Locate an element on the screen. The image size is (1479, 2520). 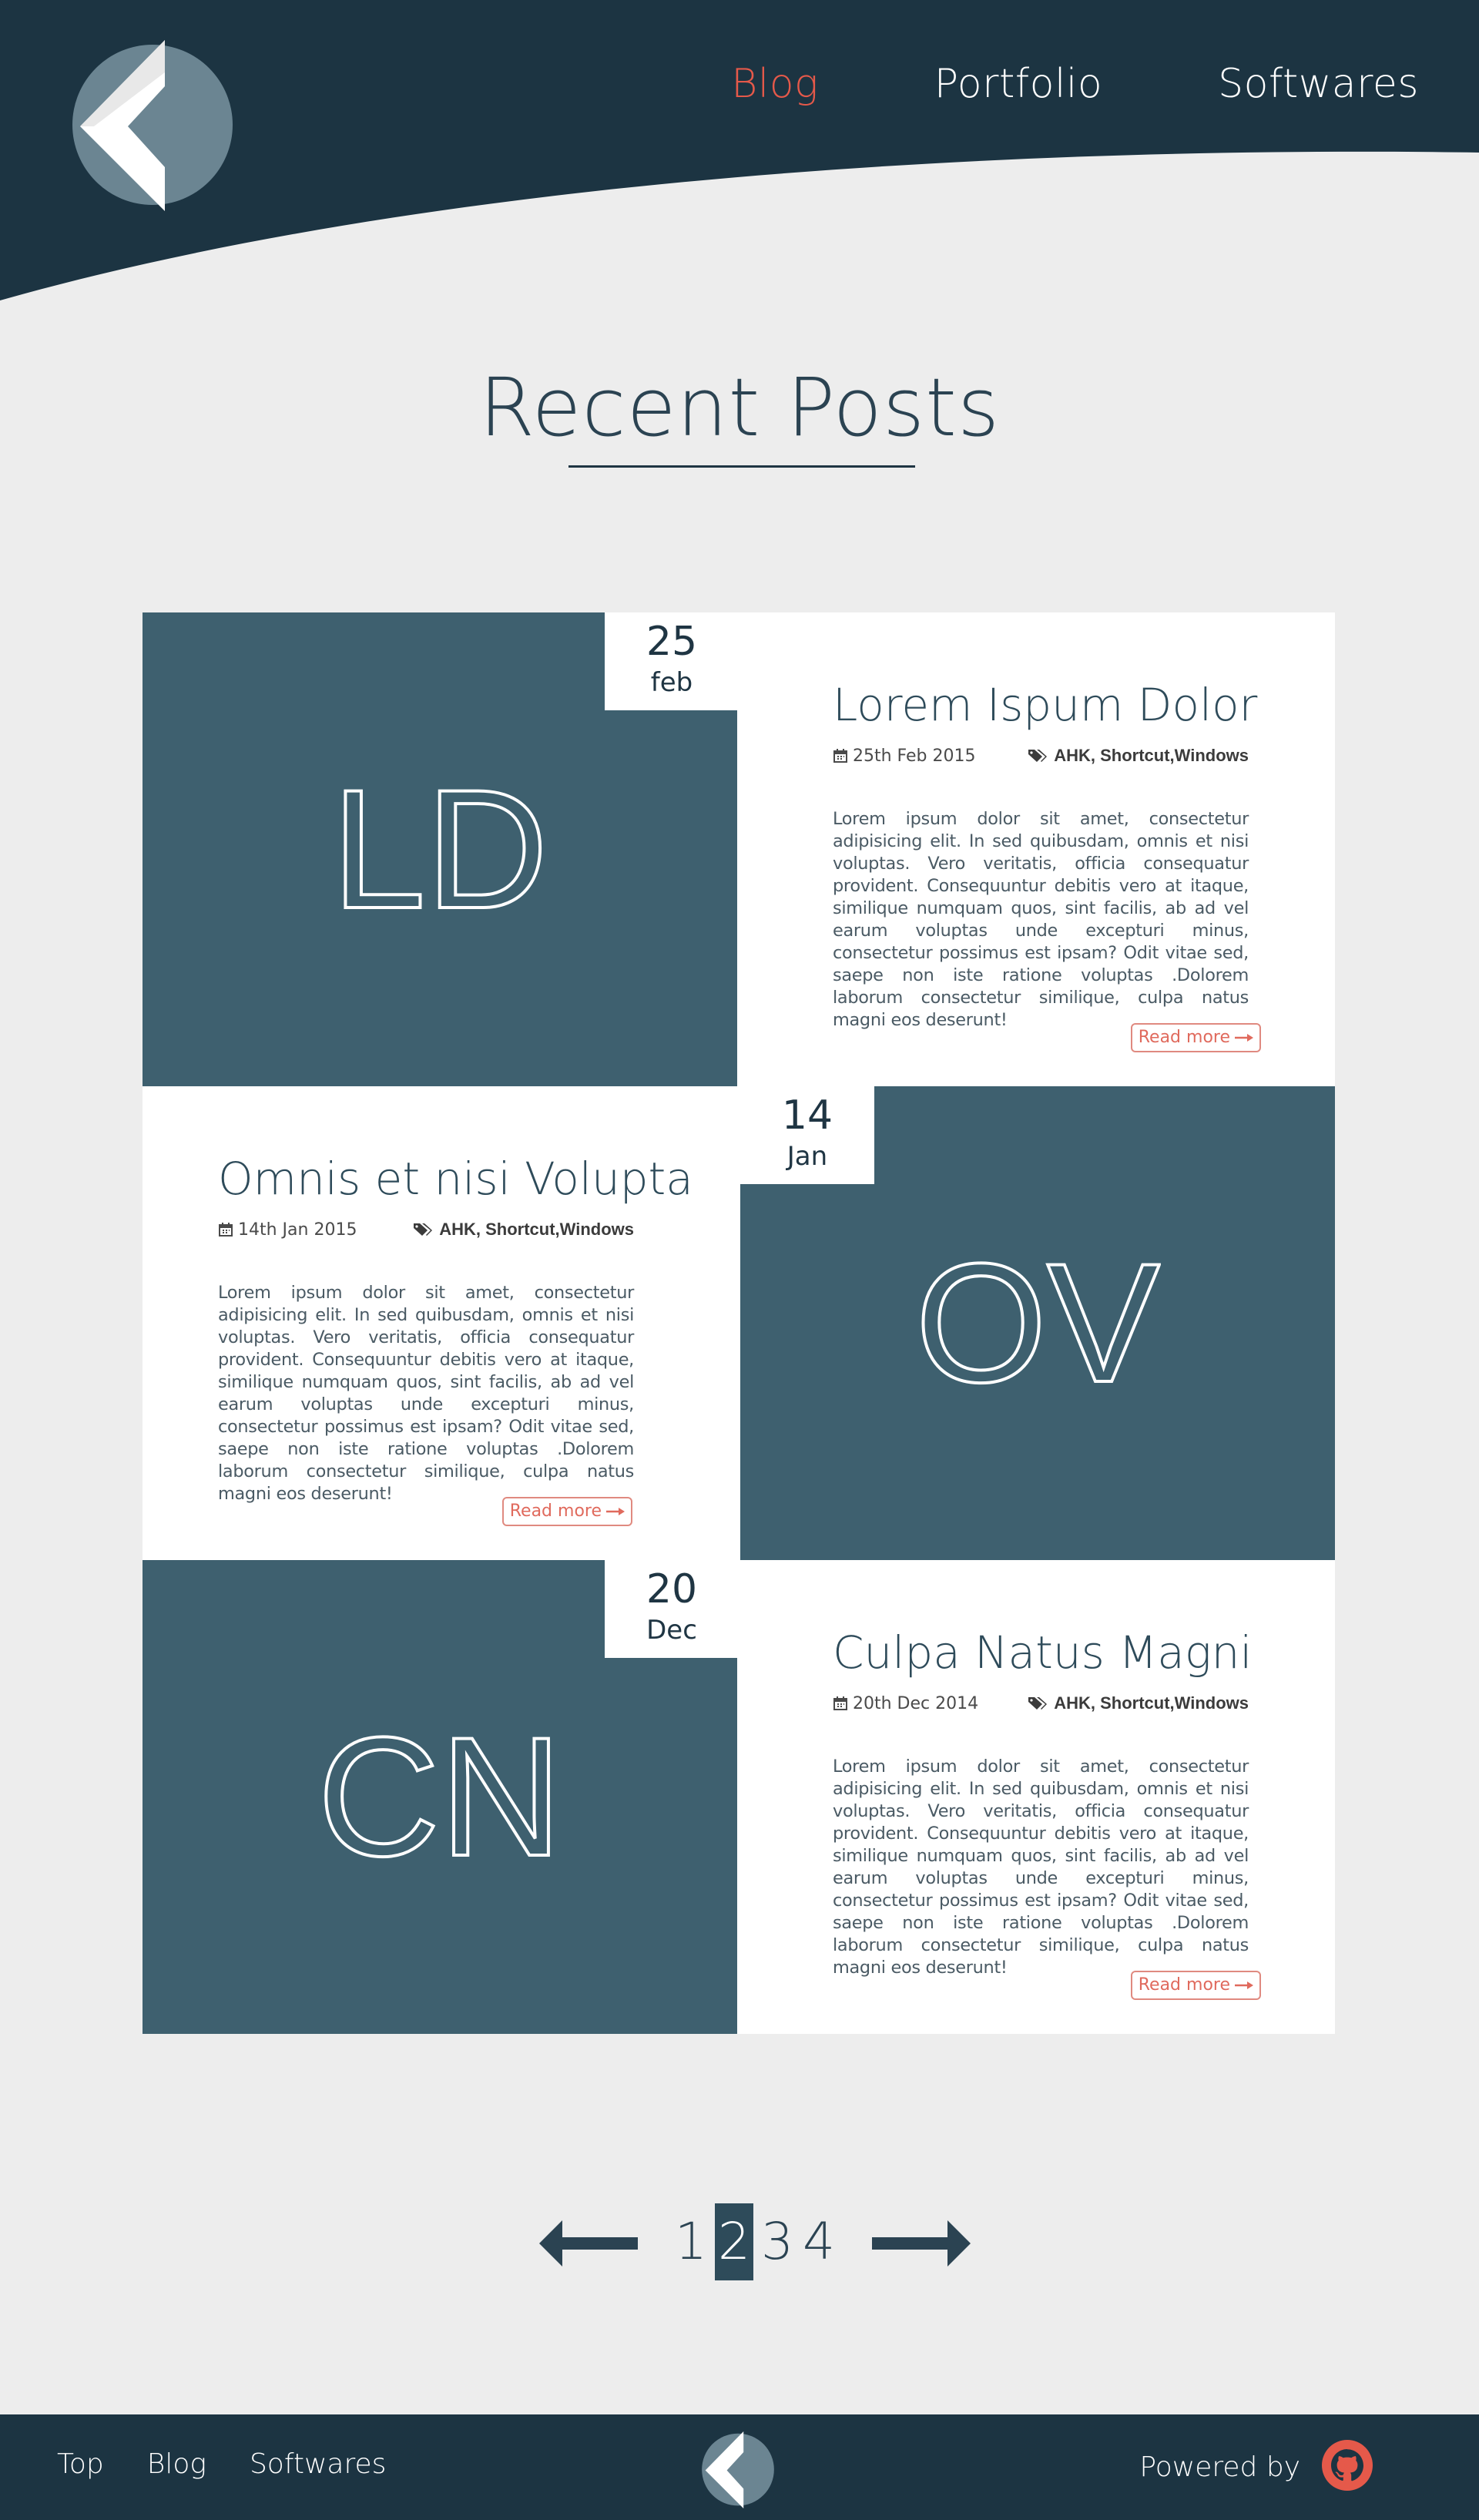
thumbnail-initials-text: CN is located at coordinates (439, 1797).